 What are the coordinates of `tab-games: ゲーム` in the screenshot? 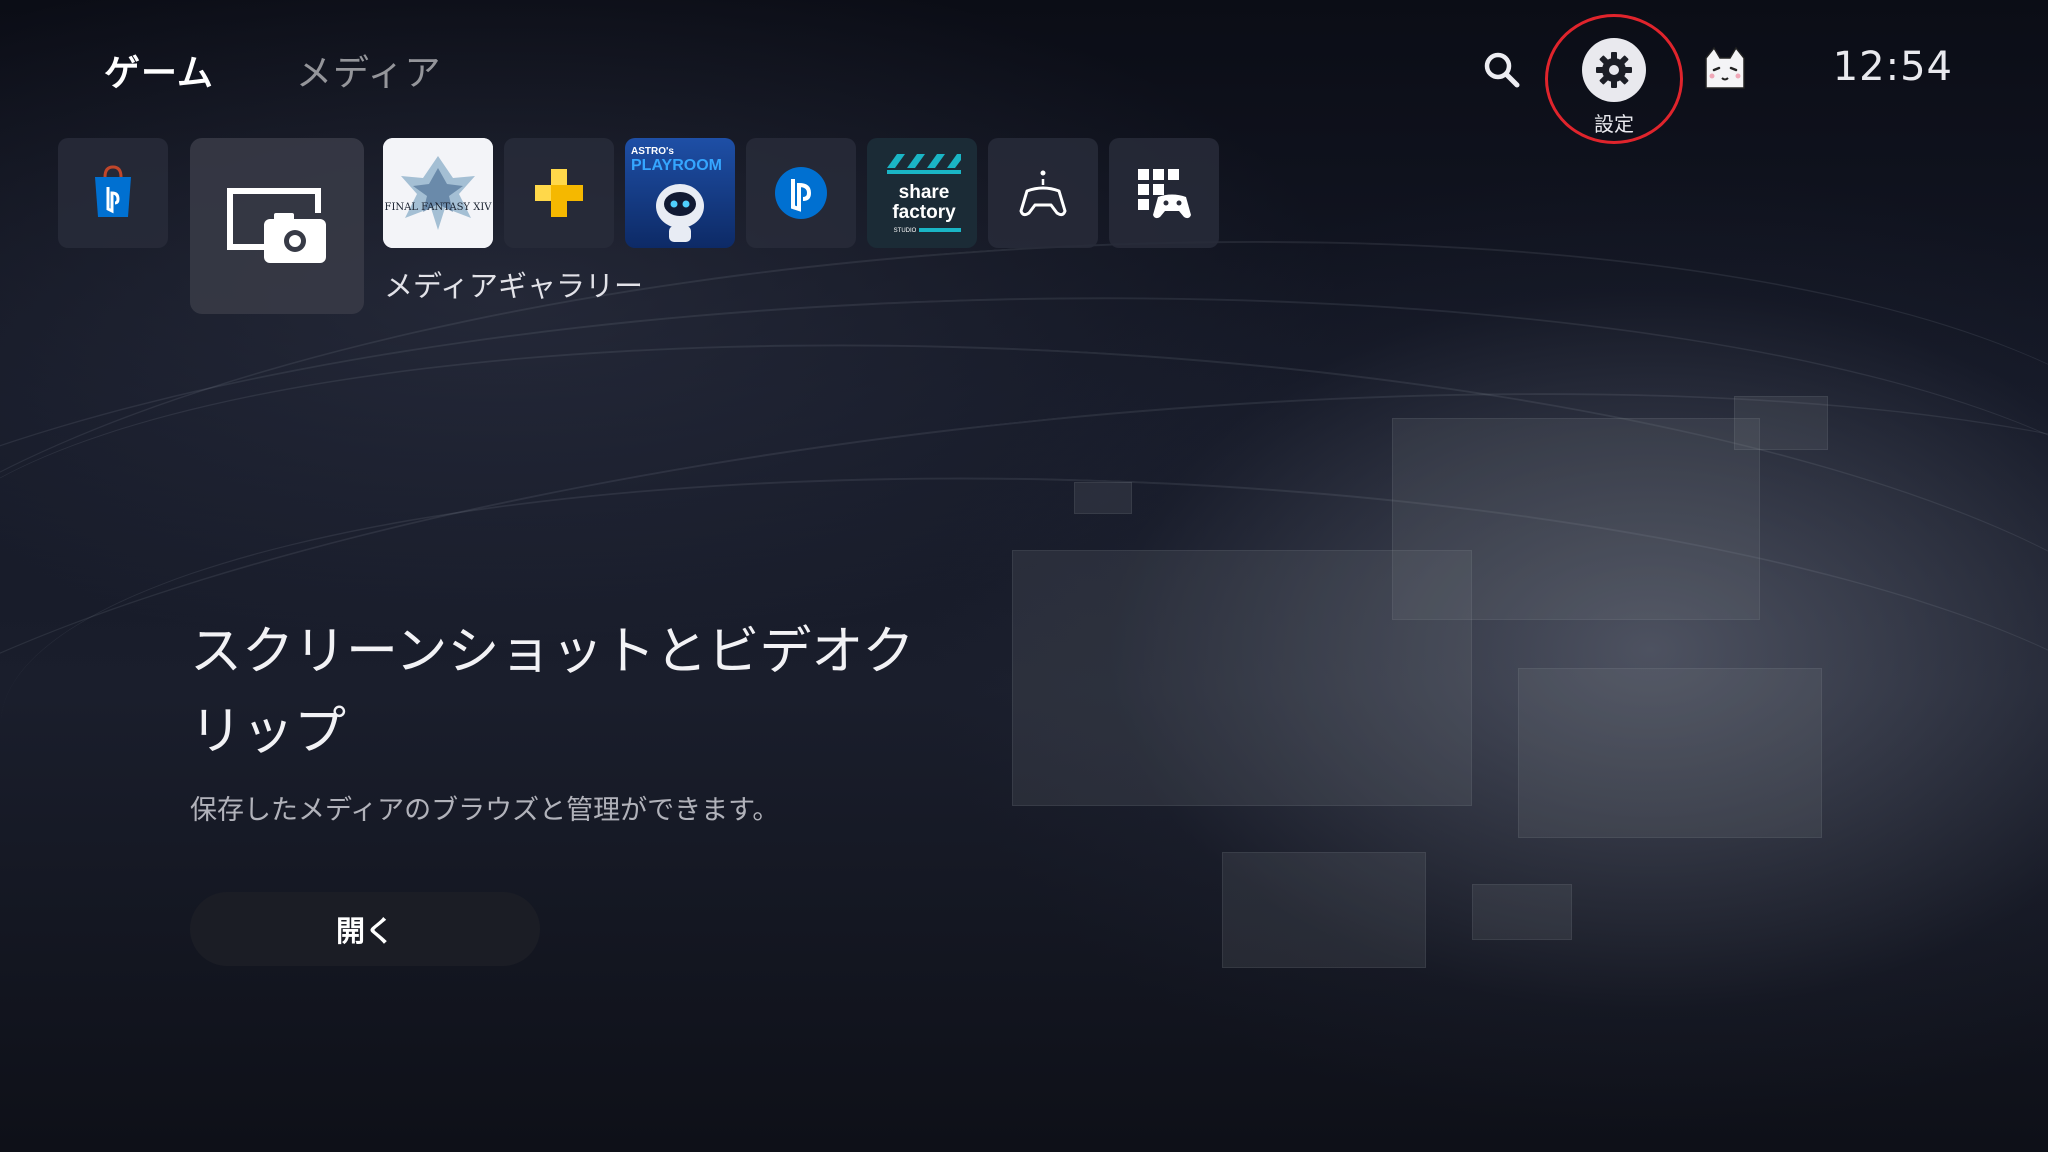 It's located at (159, 70).